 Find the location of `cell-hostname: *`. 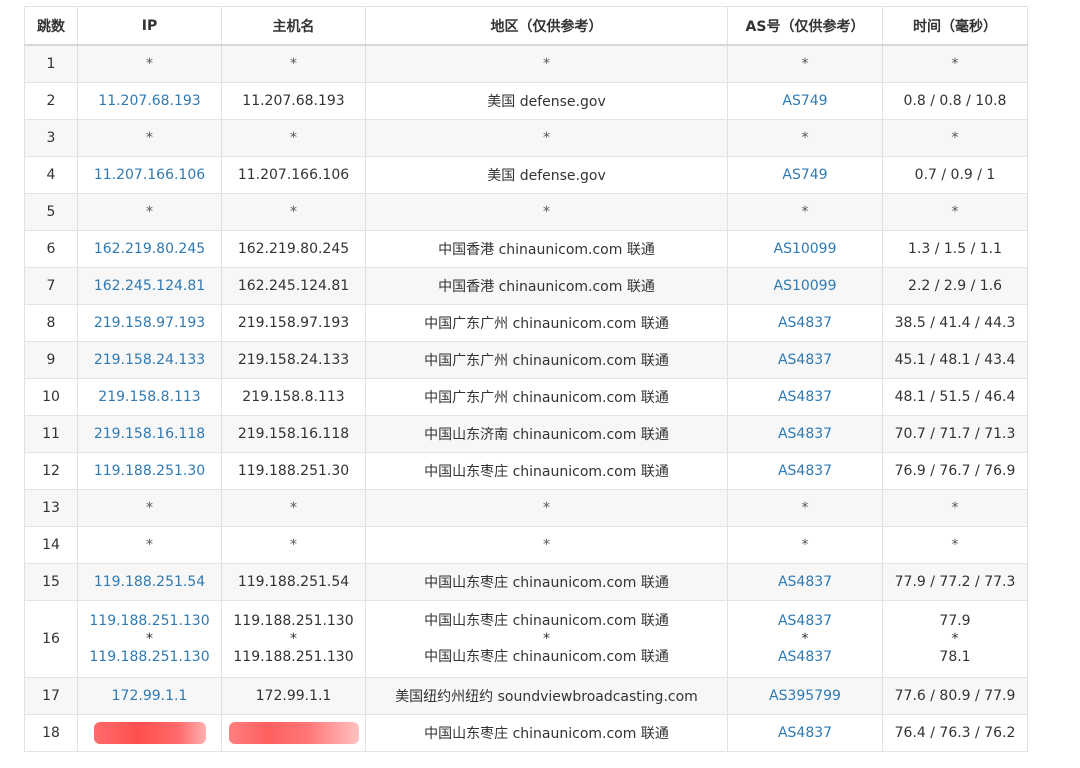

cell-hostname: * is located at coordinates (293, 212).